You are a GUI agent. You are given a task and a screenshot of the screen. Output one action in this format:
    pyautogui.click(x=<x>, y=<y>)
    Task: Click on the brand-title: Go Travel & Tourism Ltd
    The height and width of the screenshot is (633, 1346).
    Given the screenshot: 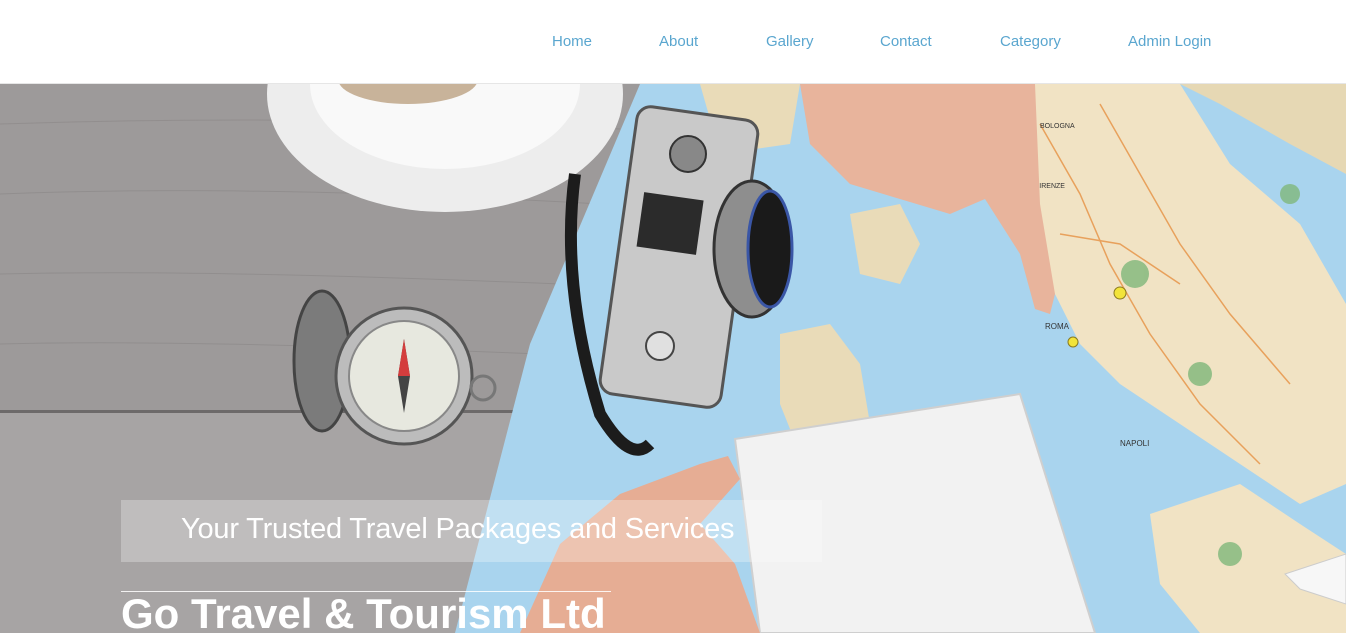 What is the action you would take?
    pyautogui.click(x=363, y=611)
    